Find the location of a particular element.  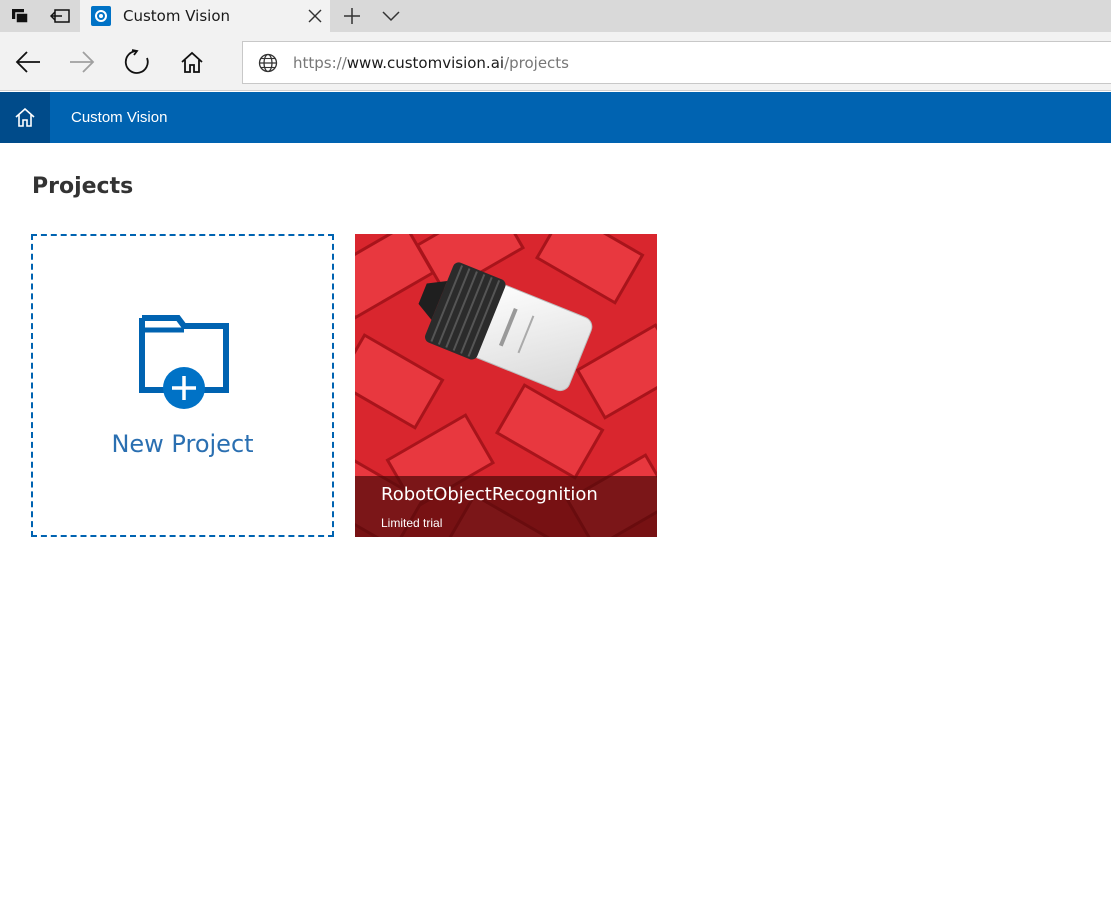

new-tab-button is located at coordinates (352, 16).